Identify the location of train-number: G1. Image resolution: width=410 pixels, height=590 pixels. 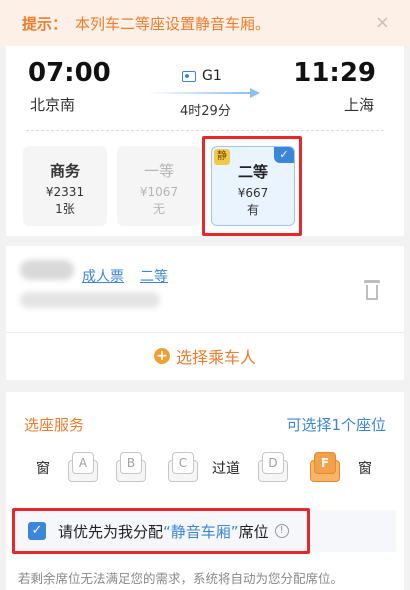
(202, 76).